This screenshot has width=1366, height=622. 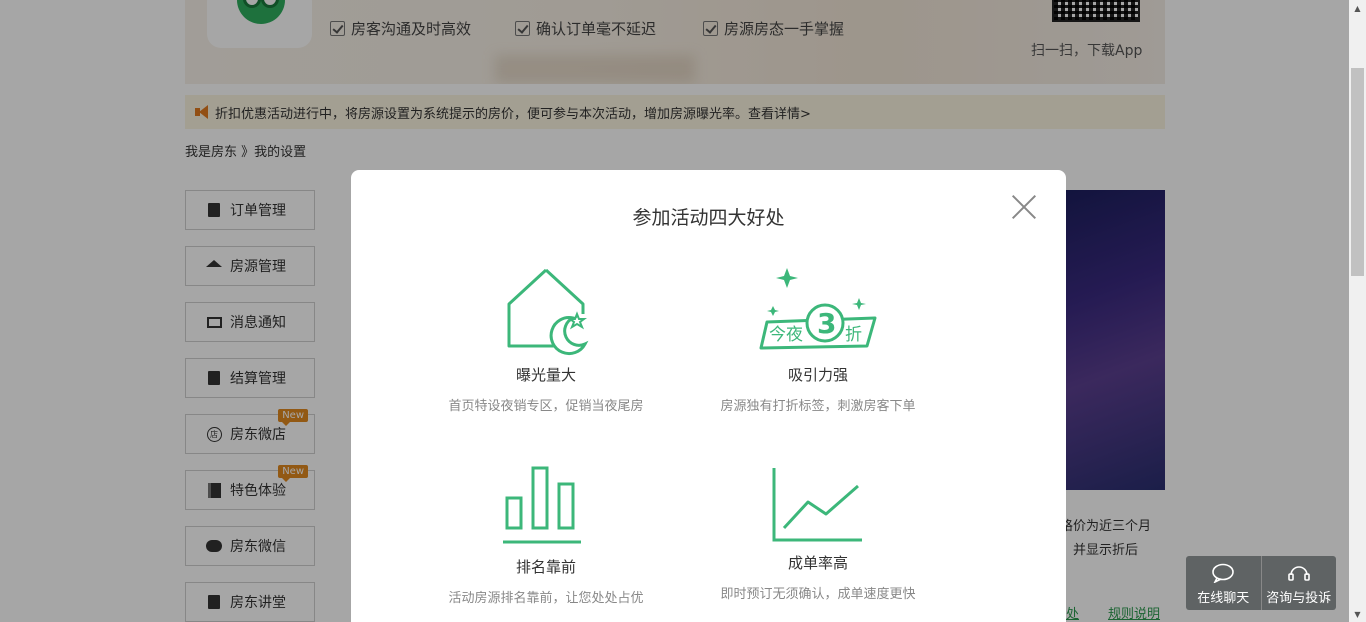 What do you see at coordinates (818, 594) in the screenshot?
I see `benefit-desc: 即时预订无须确认，成单速度更快` at bounding box center [818, 594].